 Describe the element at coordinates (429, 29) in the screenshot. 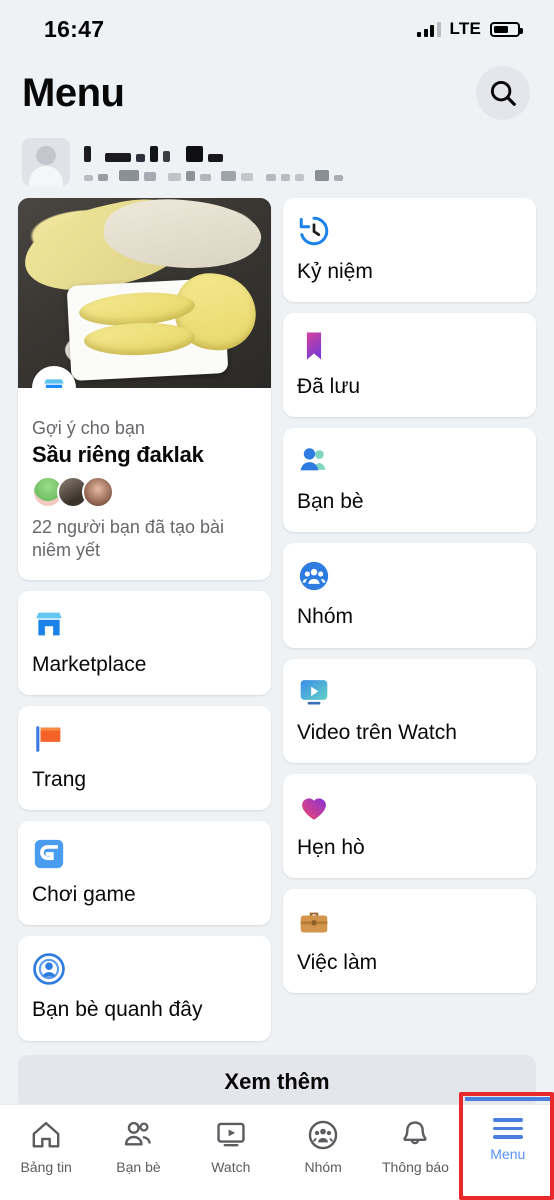

I see `signal-bars-icon` at that location.